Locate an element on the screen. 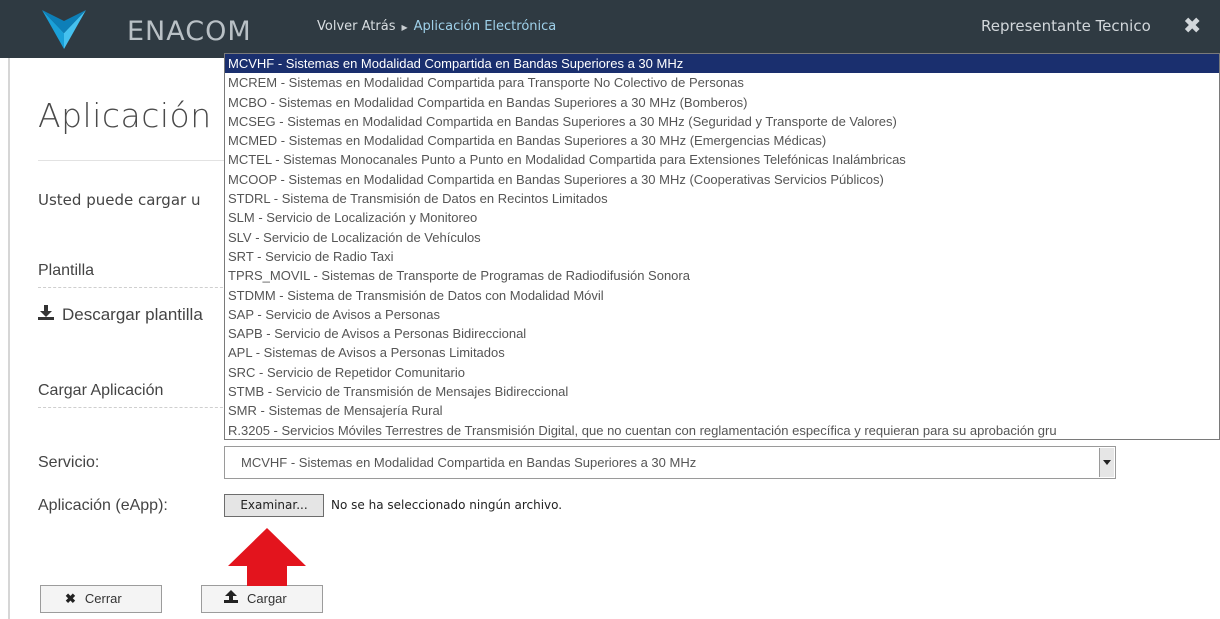 The image size is (1220, 619). download-template-link: Descargar plantilla is located at coordinates (120, 315).